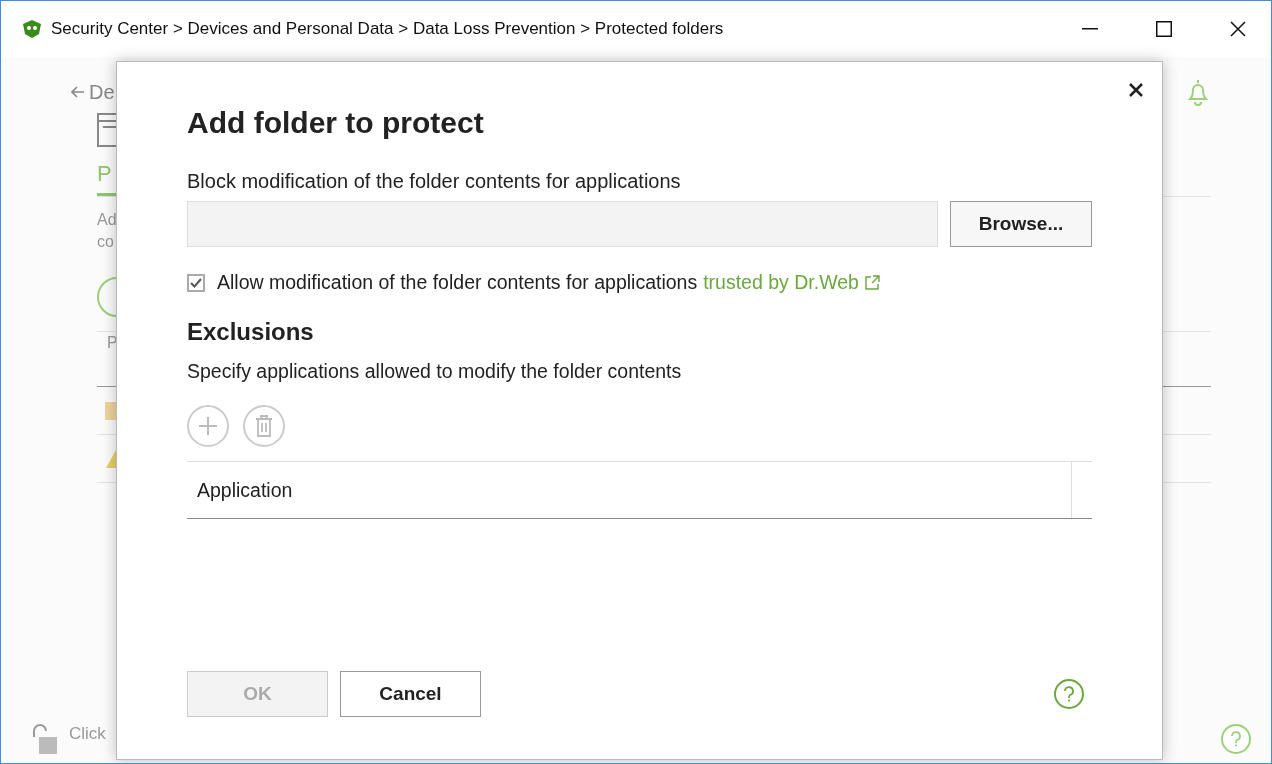 This screenshot has width=1272, height=764. What do you see at coordinates (208, 426) in the screenshot?
I see `plus-icon` at bounding box center [208, 426].